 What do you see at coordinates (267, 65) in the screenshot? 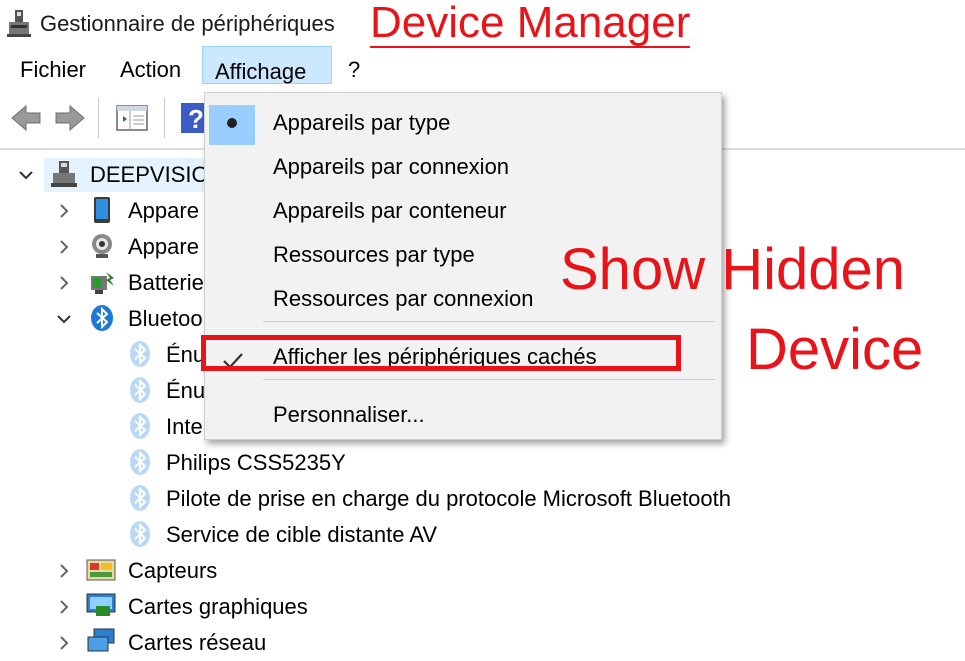
I see `menu-affichage: Affichage` at bounding box center [267, 65].